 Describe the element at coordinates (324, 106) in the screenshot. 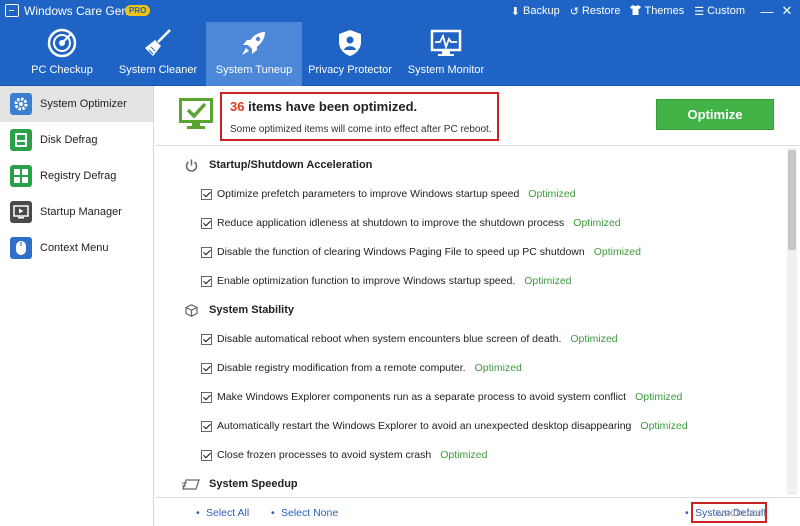

I see `summary-title: 36 items have been optimized.` at that location.